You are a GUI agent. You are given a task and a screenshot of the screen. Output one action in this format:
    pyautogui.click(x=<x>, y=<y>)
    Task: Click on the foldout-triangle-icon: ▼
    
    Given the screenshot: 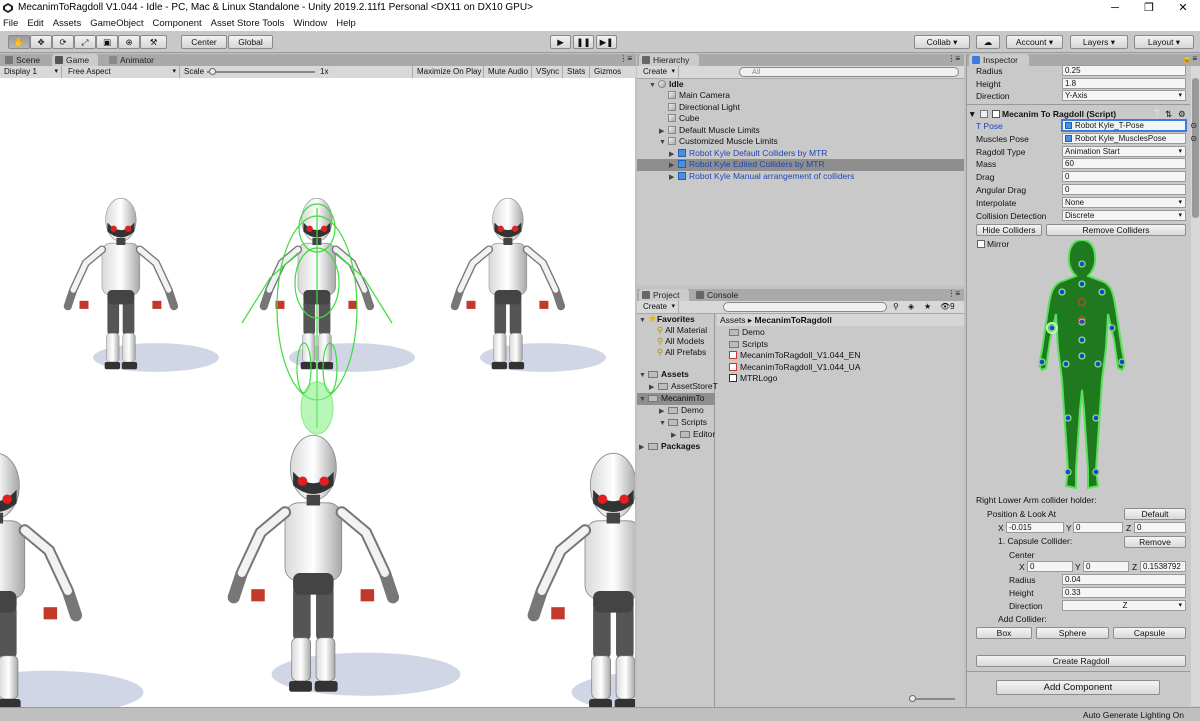 What is the action you would take?
    pyautogui.click(x=972, y=114)
    